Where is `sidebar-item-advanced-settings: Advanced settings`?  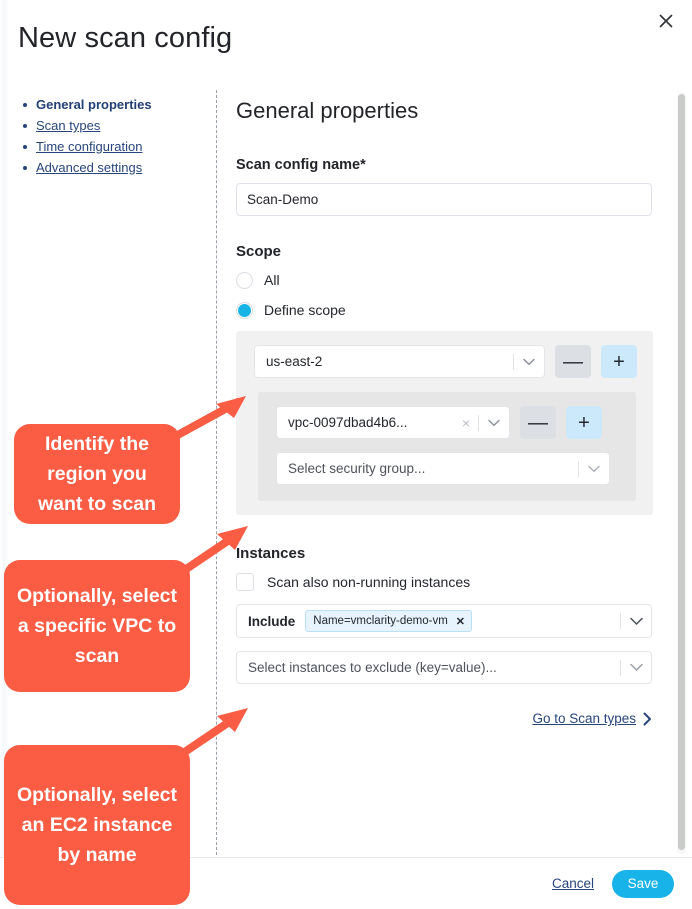
sidebar-item-advanced-settings: Advanced settings is located at coordinates (110, 167).